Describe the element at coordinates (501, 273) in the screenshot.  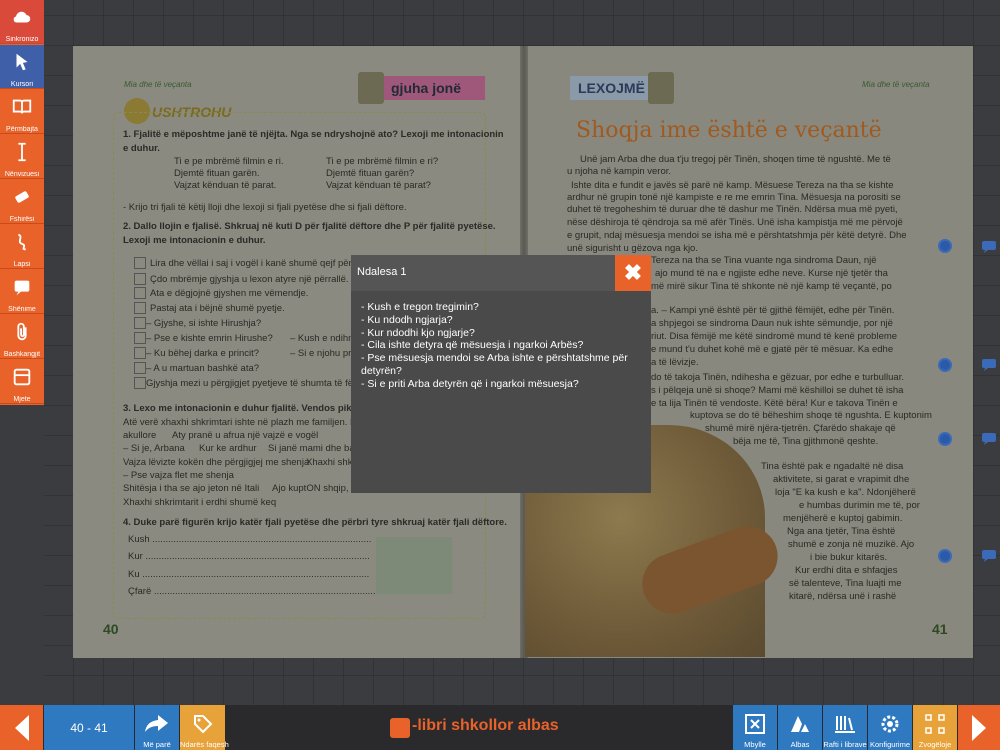
I see `modal-header: Ndalesa 1 ✖` at that location.